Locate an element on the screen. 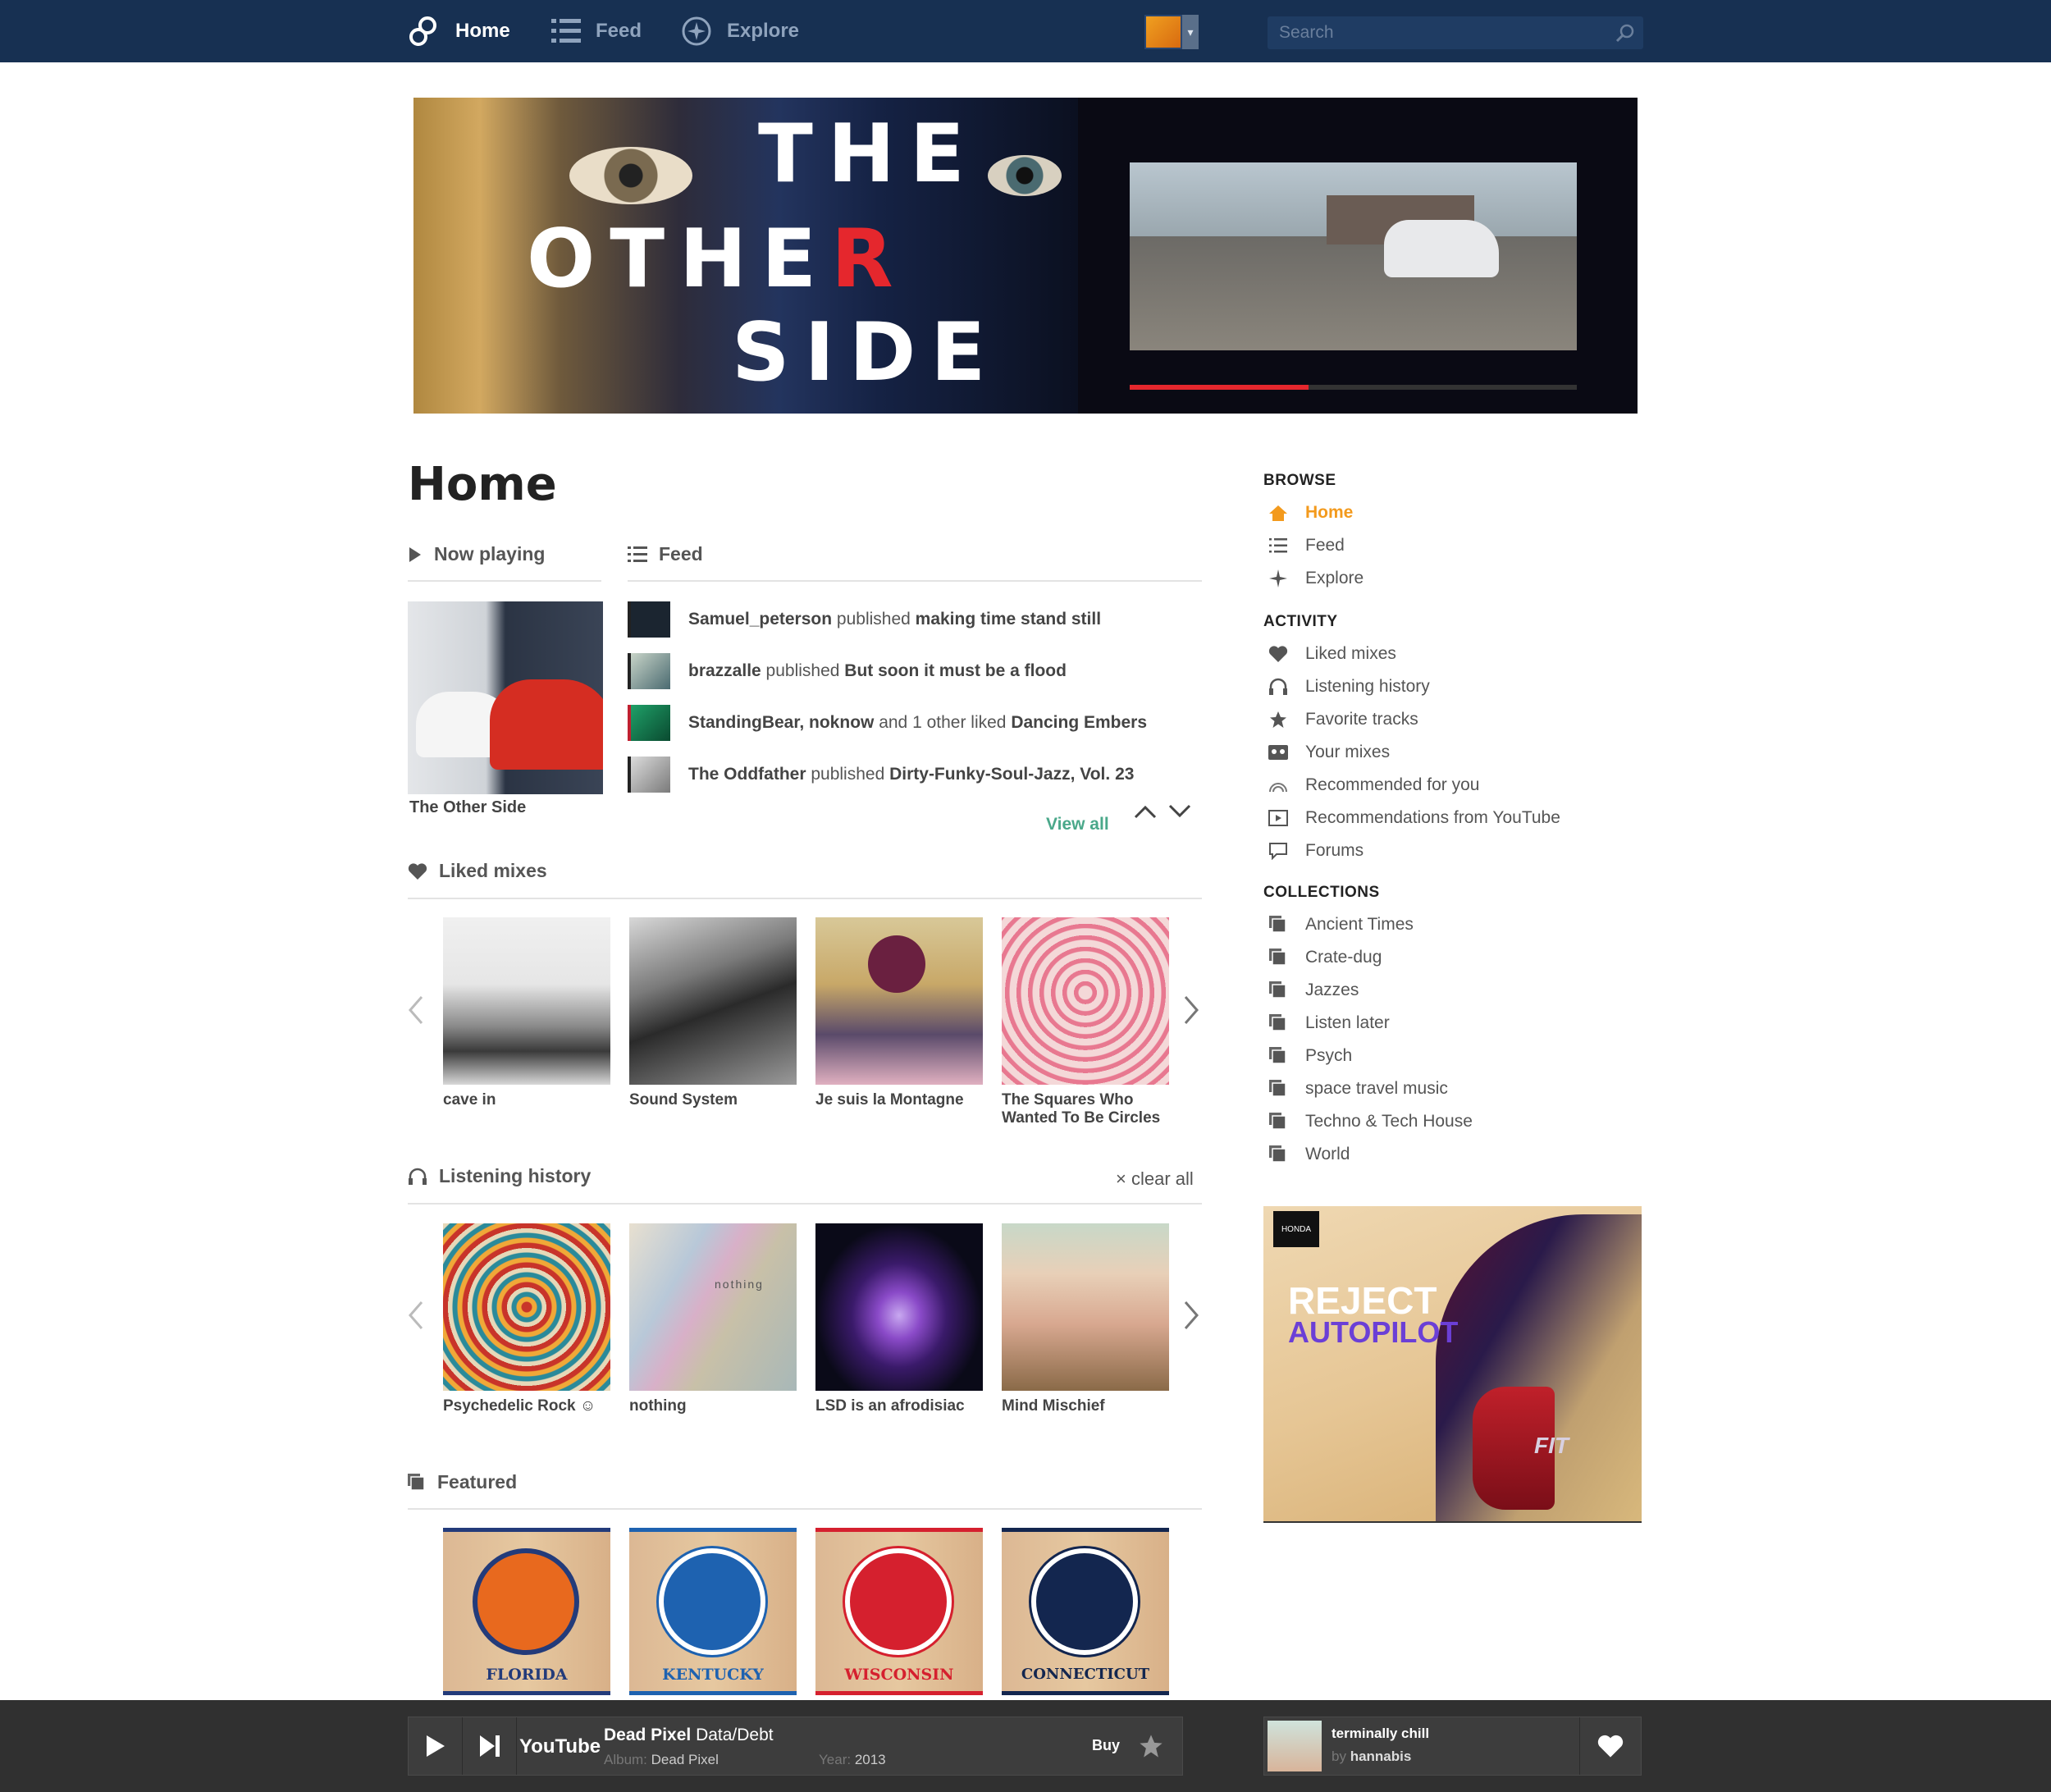  featured-mix-tile: KENTUCKY is located at coordinates (713, 1611).